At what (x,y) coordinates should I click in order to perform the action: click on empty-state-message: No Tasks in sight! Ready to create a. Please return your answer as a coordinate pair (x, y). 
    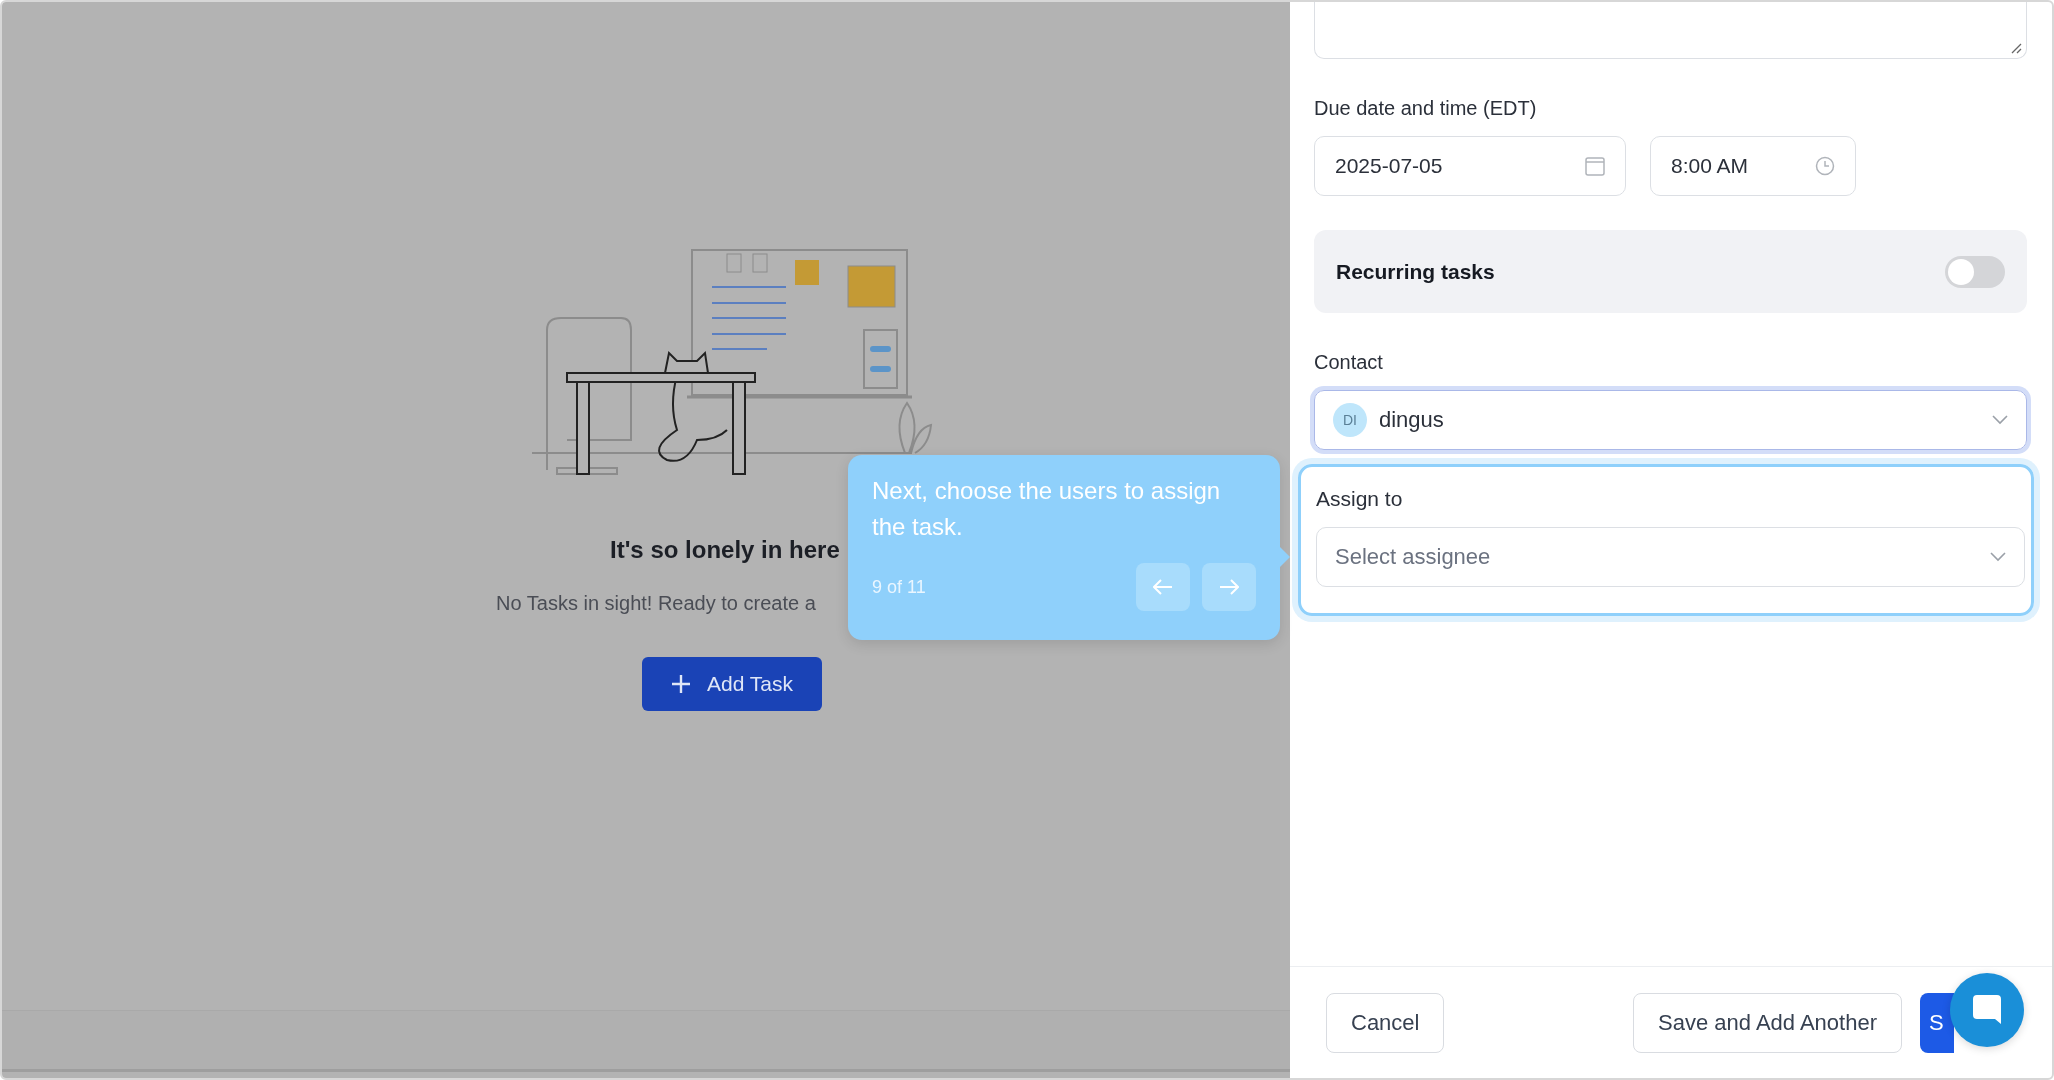
    Looking at the image, I should click on (656, 603).